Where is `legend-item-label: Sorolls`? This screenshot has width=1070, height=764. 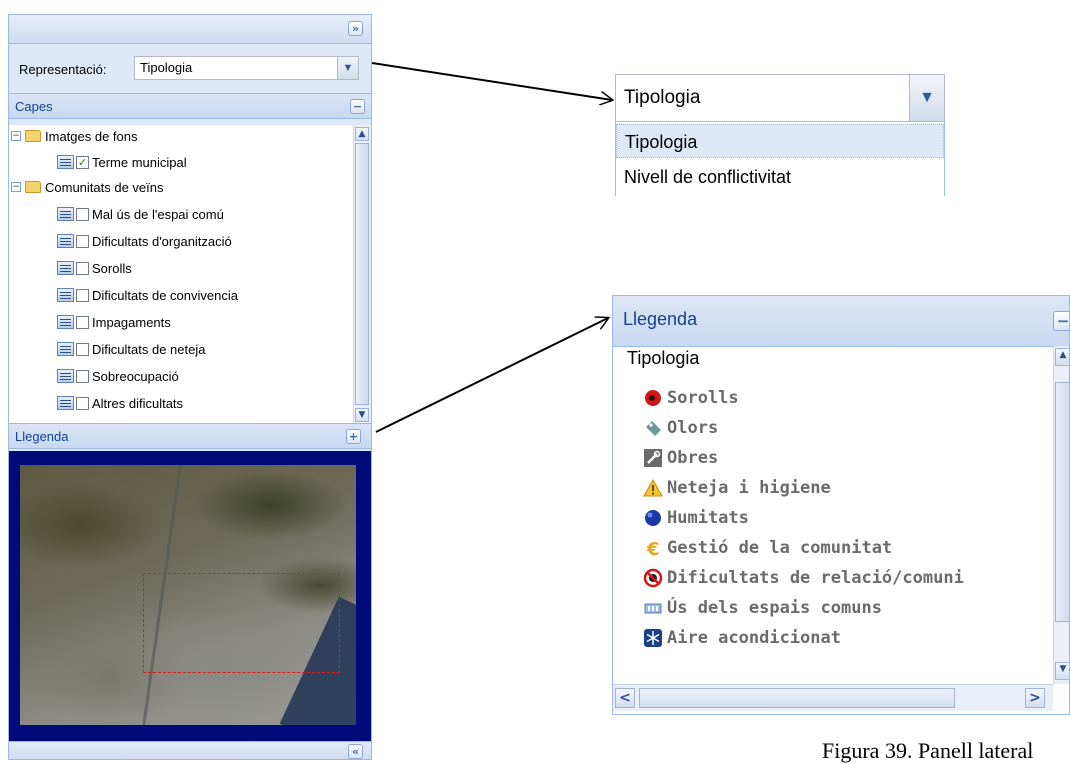
legend-item-label: Sorolls is located at coordinates (703, 398).